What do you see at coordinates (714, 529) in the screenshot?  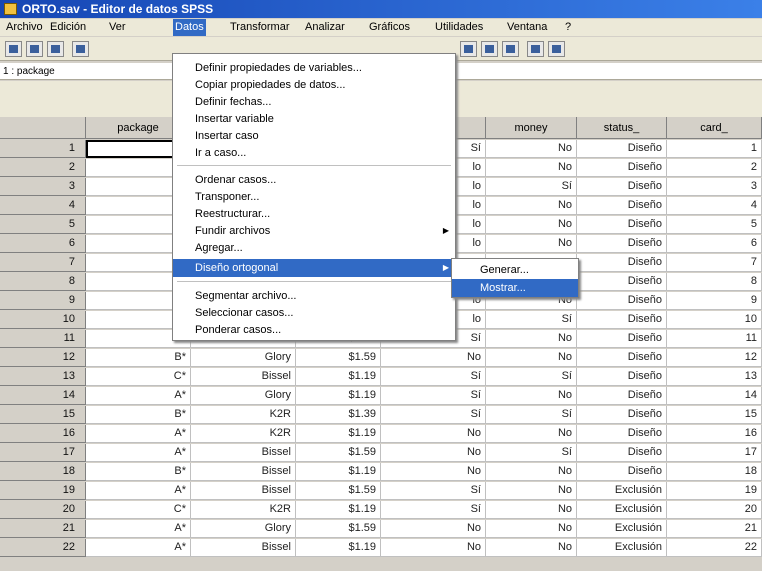 I see `cell-card: 21` at bounding box center [714, 529].